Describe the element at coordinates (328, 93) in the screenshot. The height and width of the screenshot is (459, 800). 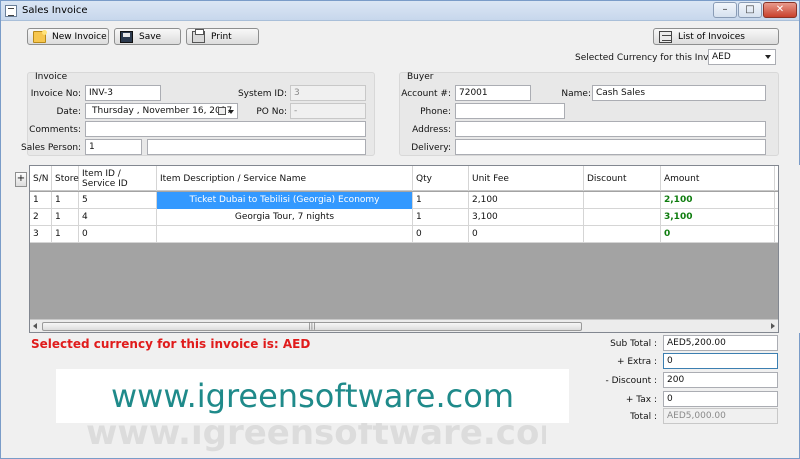
I see `system-id-field: 3` at that location.